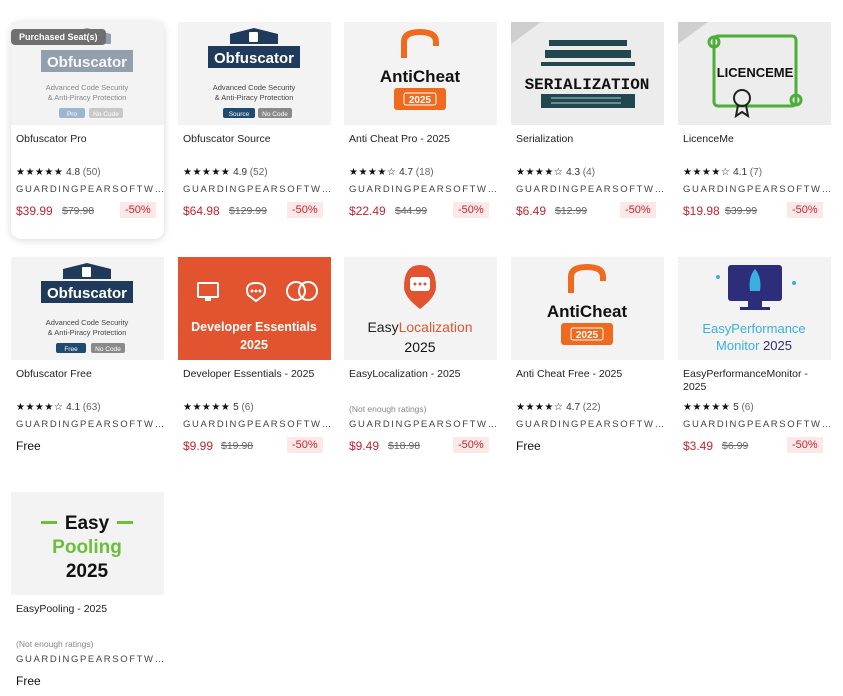 Image resolution: width=843 pixels, height=696 pixels. What do you see at coordinates (87, 62) in the screenshot?
I see `logo-name: Obfuscator` at bounding box center [87, 62].